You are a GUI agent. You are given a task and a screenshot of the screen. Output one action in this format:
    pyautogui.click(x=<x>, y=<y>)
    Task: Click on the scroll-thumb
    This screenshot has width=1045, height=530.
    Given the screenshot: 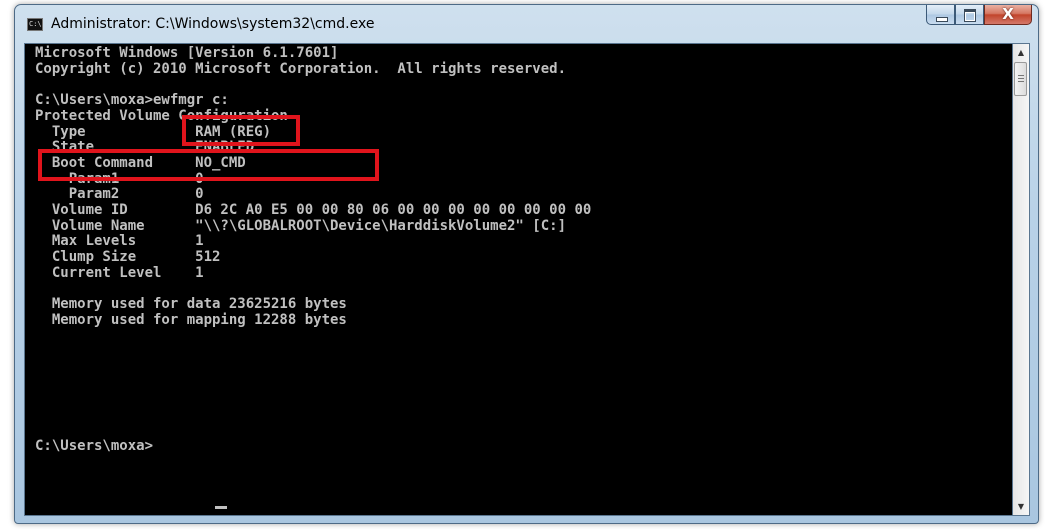 What is the action you would take?
    pyautogui.click(x=1020, y=79)
    